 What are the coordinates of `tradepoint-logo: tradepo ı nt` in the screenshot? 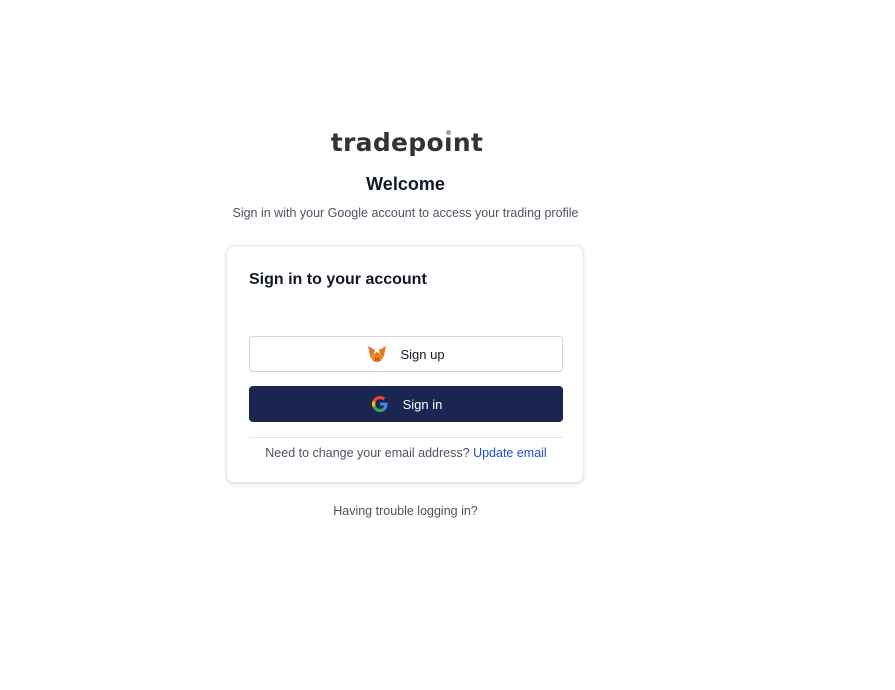 It's located at (407, 142).